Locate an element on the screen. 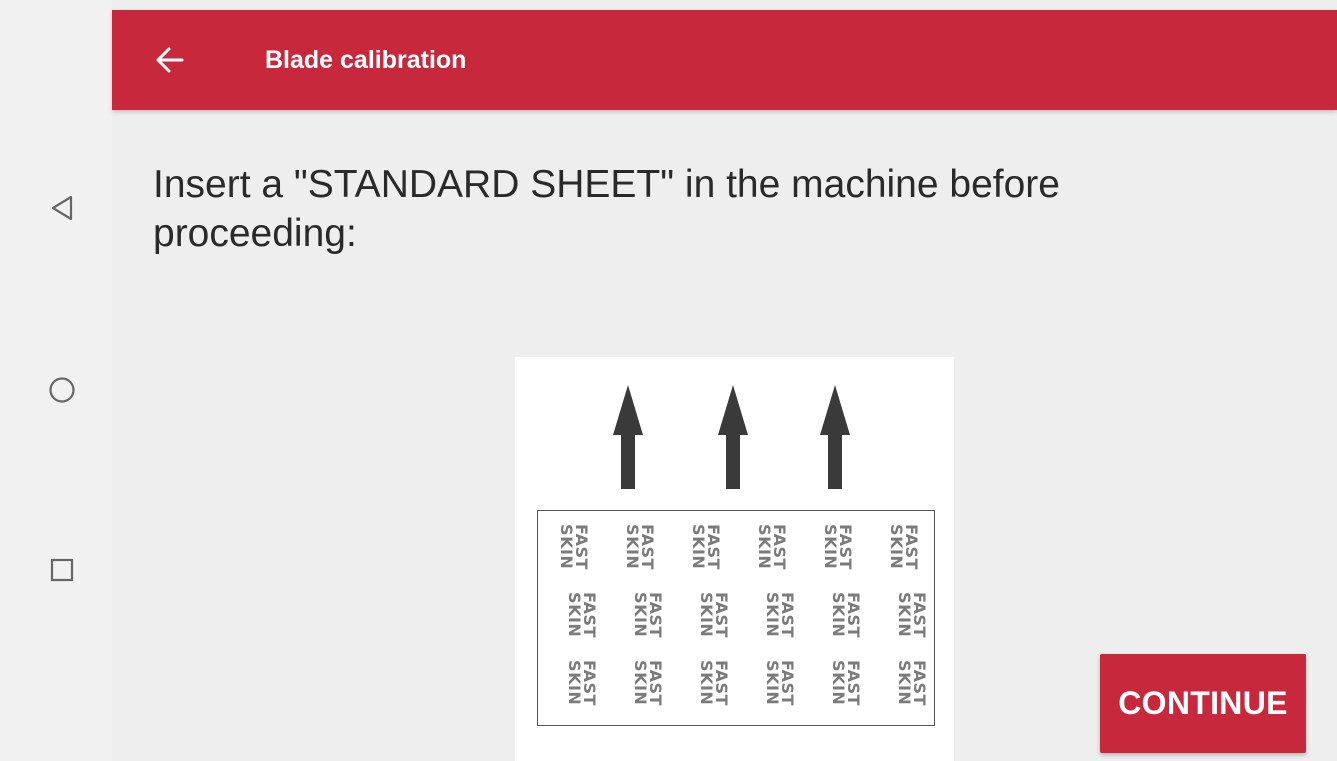  back-button is located at coordinates (170, 60).